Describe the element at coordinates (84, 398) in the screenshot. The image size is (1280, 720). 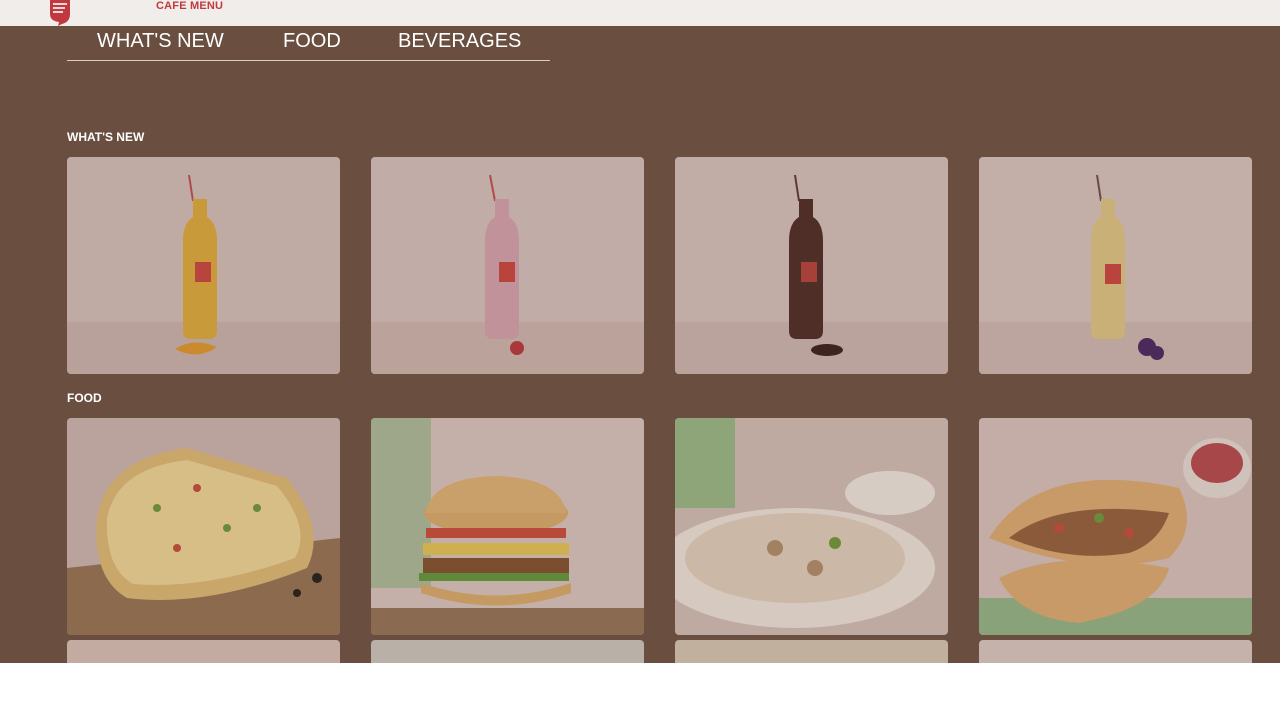
I see `section-heading-food: FOOD` at that location.